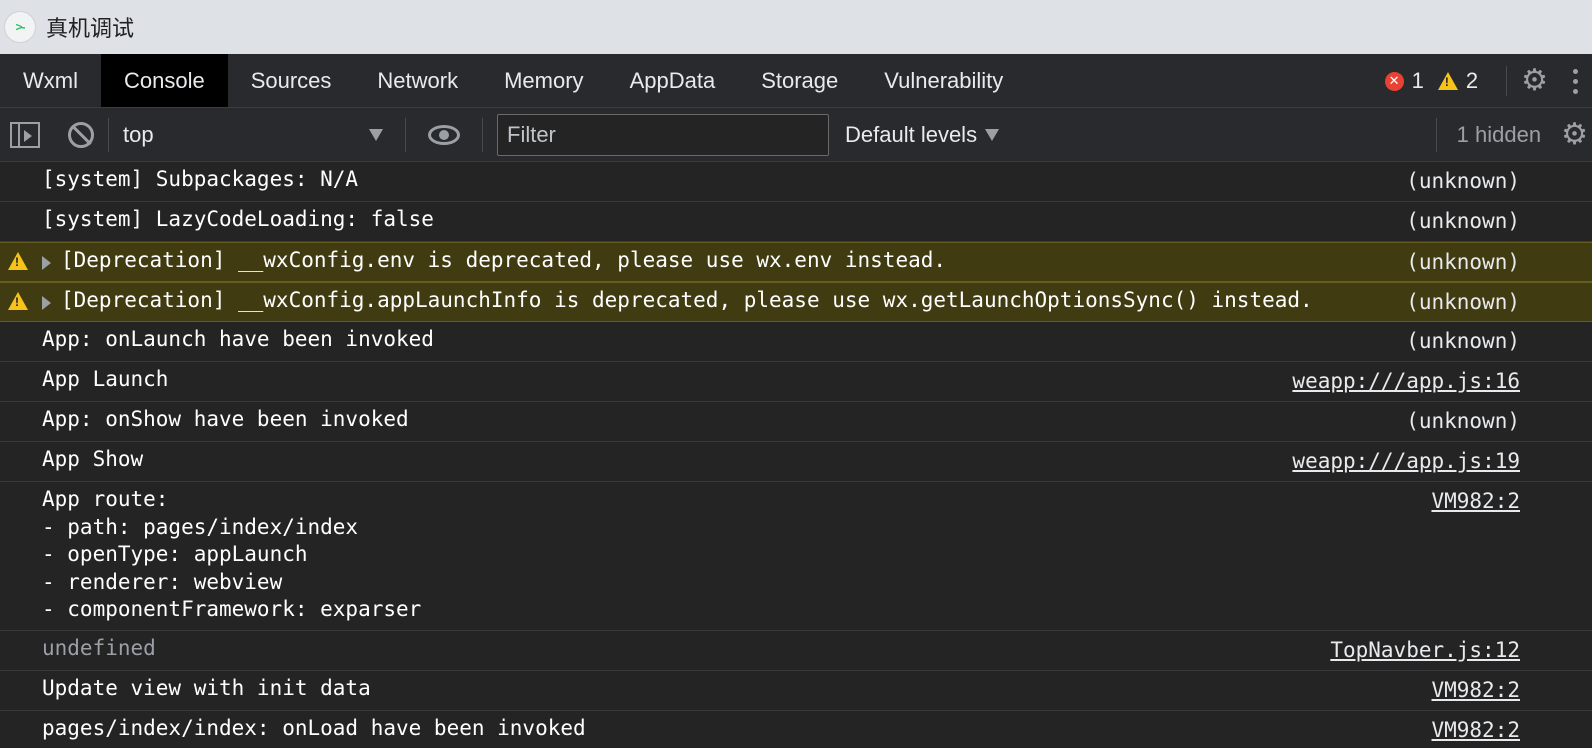  What do you see at coordinates (225, 419) in the screenshot?
I see `message-text: App: onShow have been invoked` at bounding box center [225, 419].